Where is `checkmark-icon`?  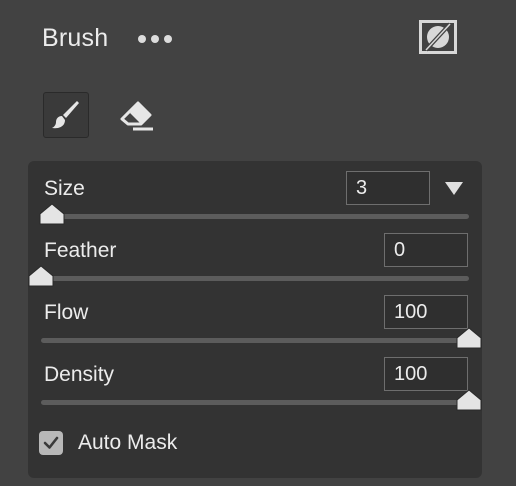 checkmark-icon is located at coordinates (51, 442).